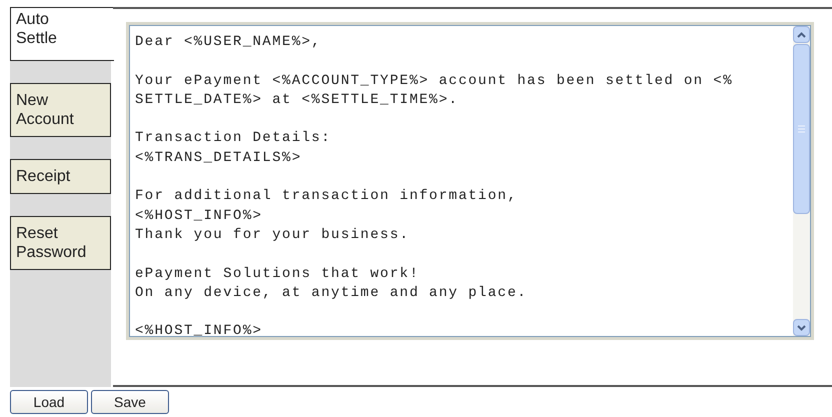 This screenshot has height=417, width=832. Describe the element at coordinates (434, 81) in the screenshot. I see `text-line: Your ePayment <%ACCOUNT_TYPE%> account has been settled on <%` at that location.